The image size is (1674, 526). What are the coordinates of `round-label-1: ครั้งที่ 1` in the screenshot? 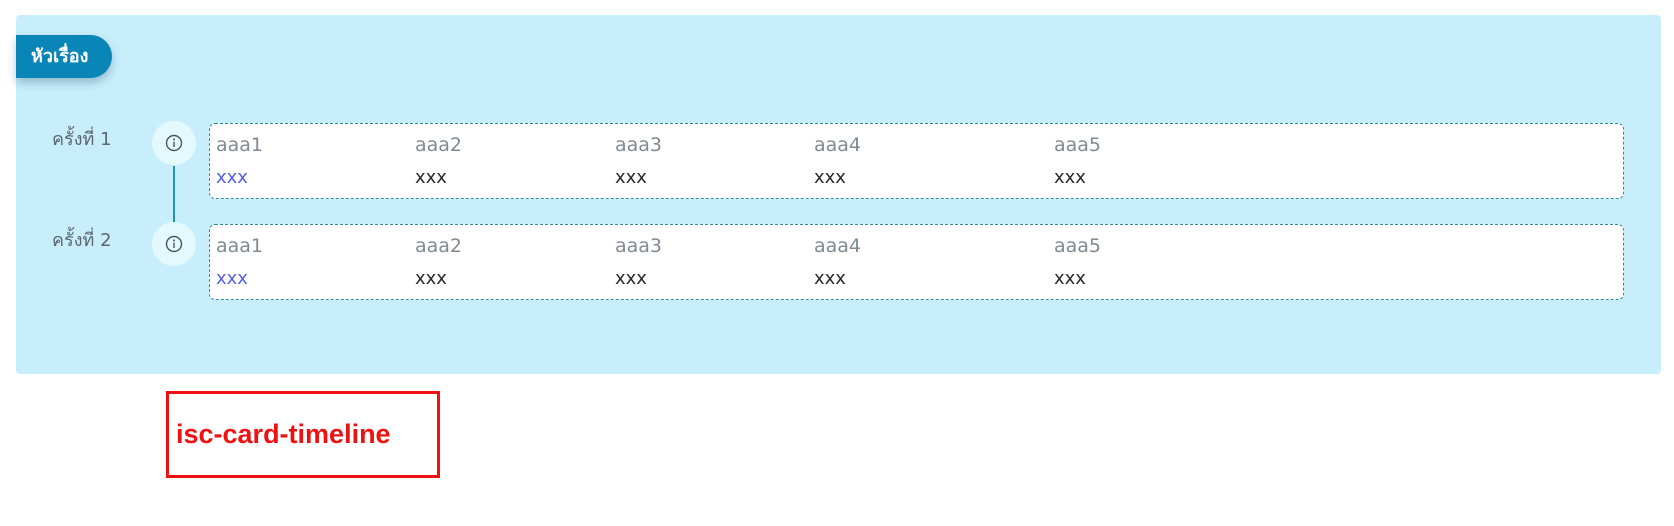 It's located at (82, 139).